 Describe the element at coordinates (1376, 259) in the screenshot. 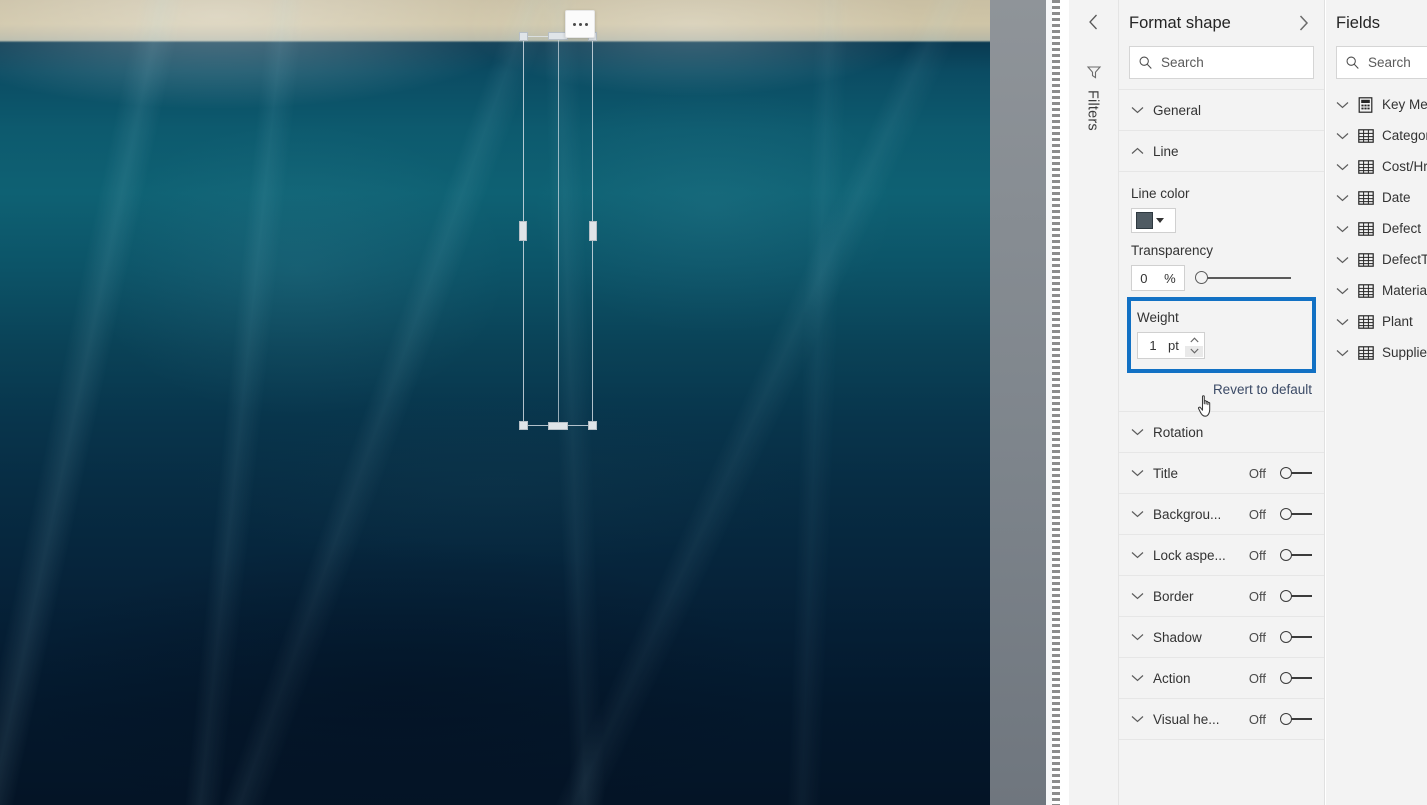

I see `field-item-defect-type: DefectT` at that location.